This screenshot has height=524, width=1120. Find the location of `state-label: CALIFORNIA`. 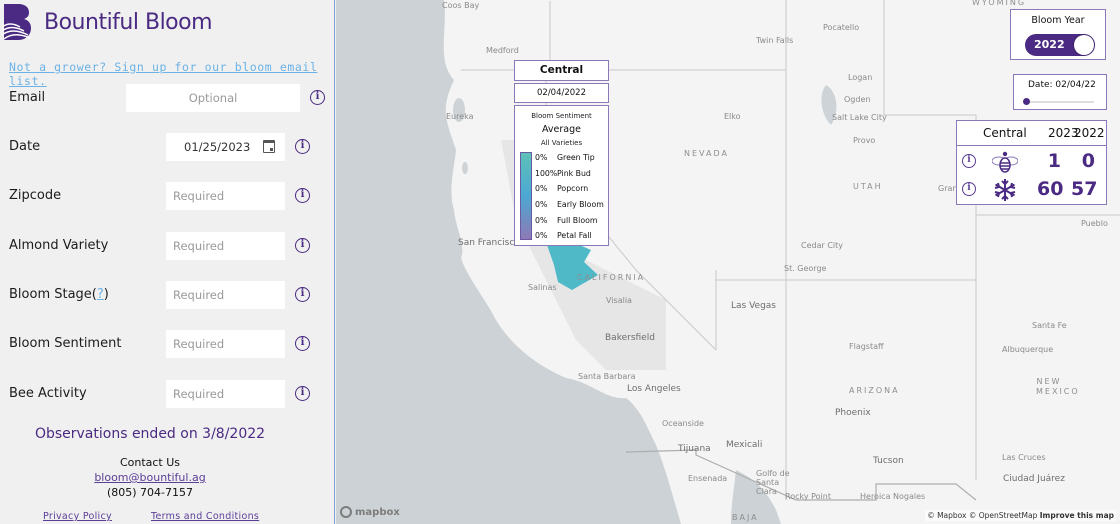

state-label: CALIFORNIA is located at coordinates (611, 277).